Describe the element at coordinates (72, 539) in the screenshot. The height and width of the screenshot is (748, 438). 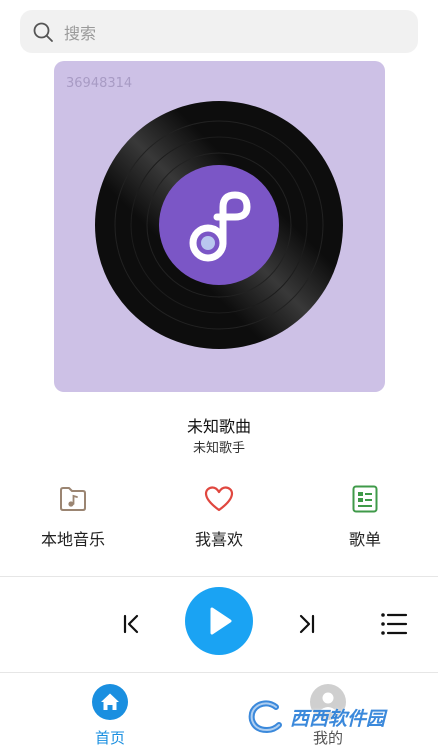
I see `local-music-label: 本地音乐` at that location.